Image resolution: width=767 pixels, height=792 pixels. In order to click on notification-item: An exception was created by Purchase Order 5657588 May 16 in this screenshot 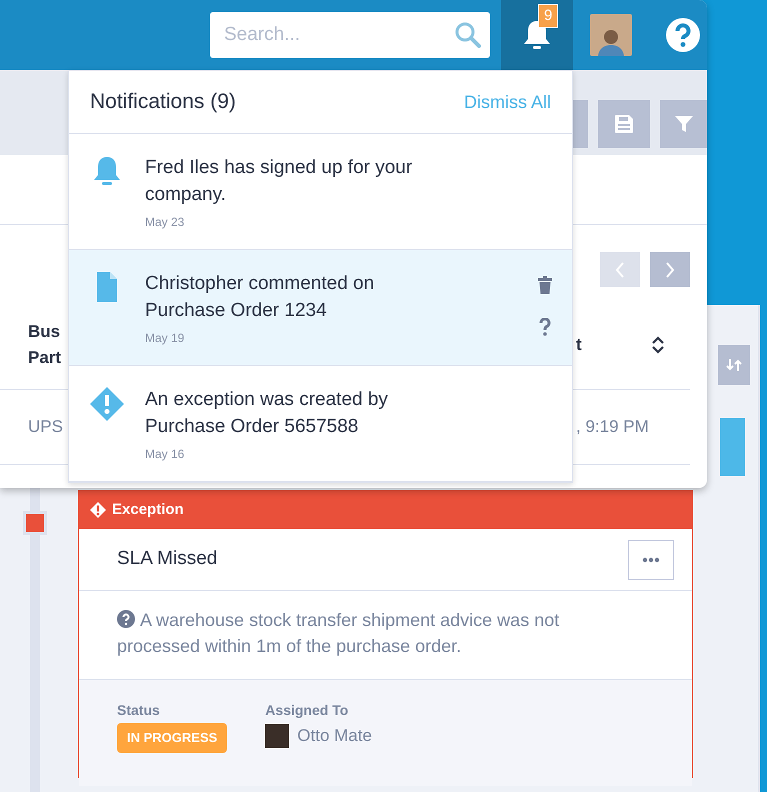, I will do `click(320, 424)`.